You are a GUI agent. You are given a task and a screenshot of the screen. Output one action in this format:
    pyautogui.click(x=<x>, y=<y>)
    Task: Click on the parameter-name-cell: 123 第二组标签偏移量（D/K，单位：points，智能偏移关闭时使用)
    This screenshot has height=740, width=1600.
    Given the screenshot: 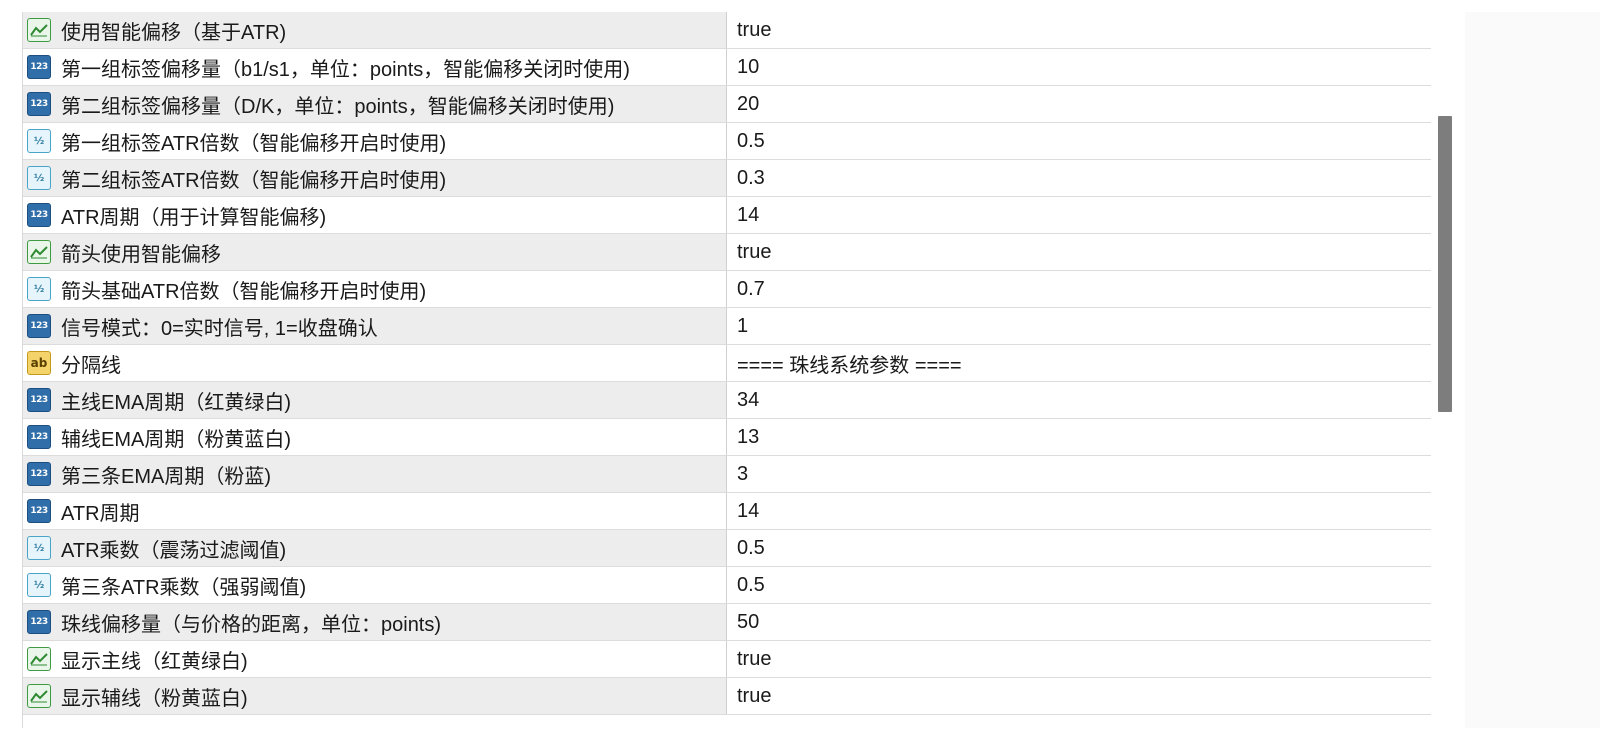 What is the action you would take?
    pyautogui.click(x=375, y=104)
    